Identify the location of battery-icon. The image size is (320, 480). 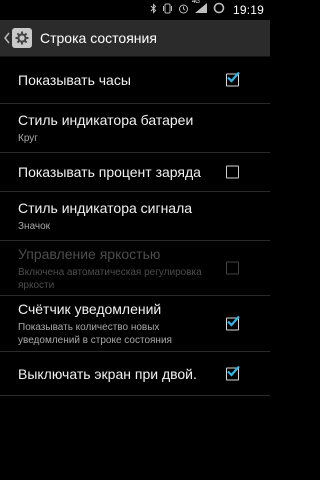
(219, 10).